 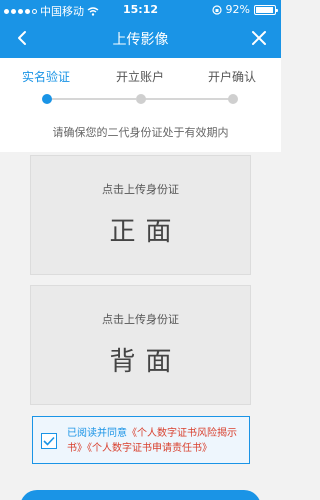 What do you see at coordinates (140, 88) in the screenshot?
I see `progress-steps: 实名验证 开立账户 开户确认` at bounding box center [140, 88].